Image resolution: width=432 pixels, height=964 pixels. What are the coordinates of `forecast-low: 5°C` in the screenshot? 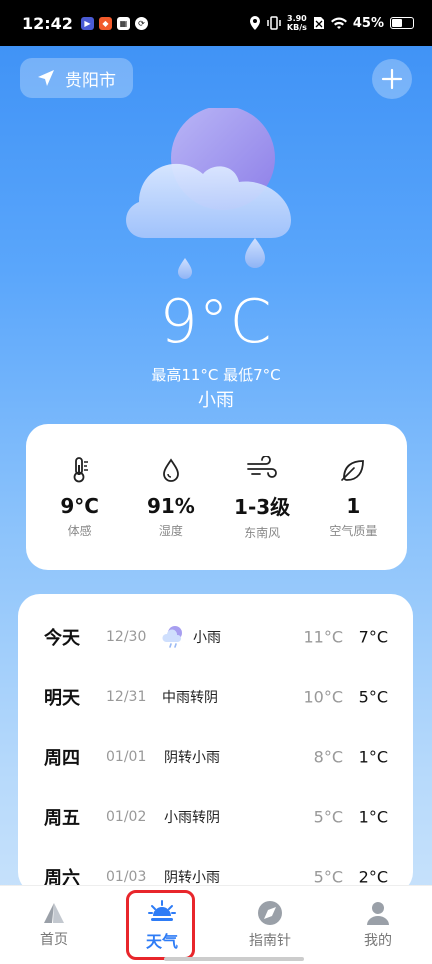 It's located at (373, 697).